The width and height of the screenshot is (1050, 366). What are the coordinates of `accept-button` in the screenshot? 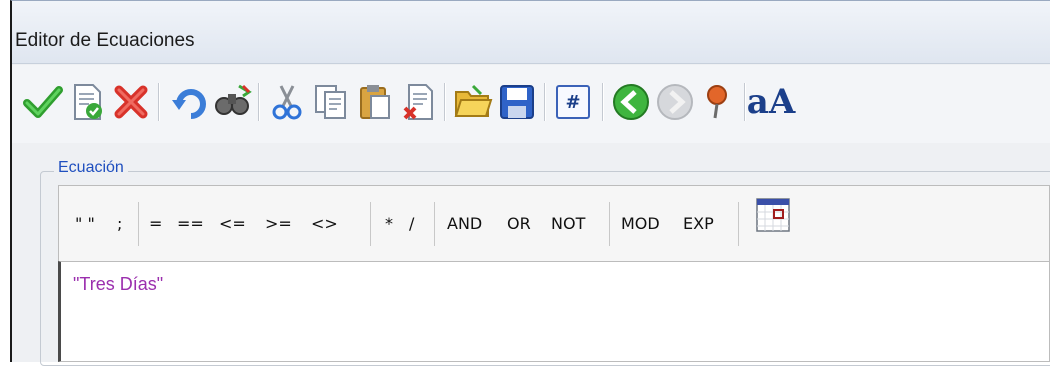 It's located at (43, 102).